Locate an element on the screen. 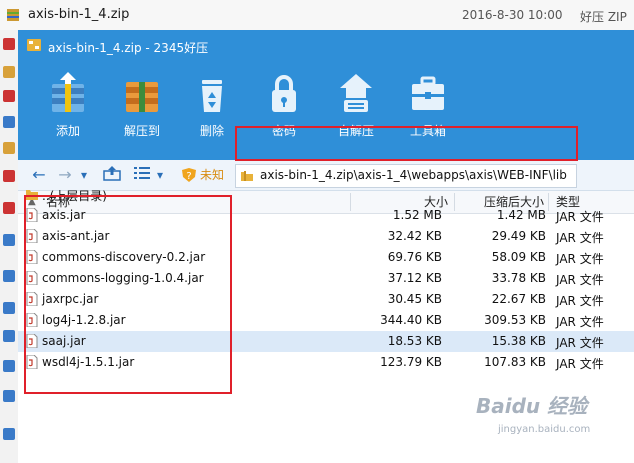 This screenshot has width=634, height=463. toolbox-icon is located at coordinates (428, 93).